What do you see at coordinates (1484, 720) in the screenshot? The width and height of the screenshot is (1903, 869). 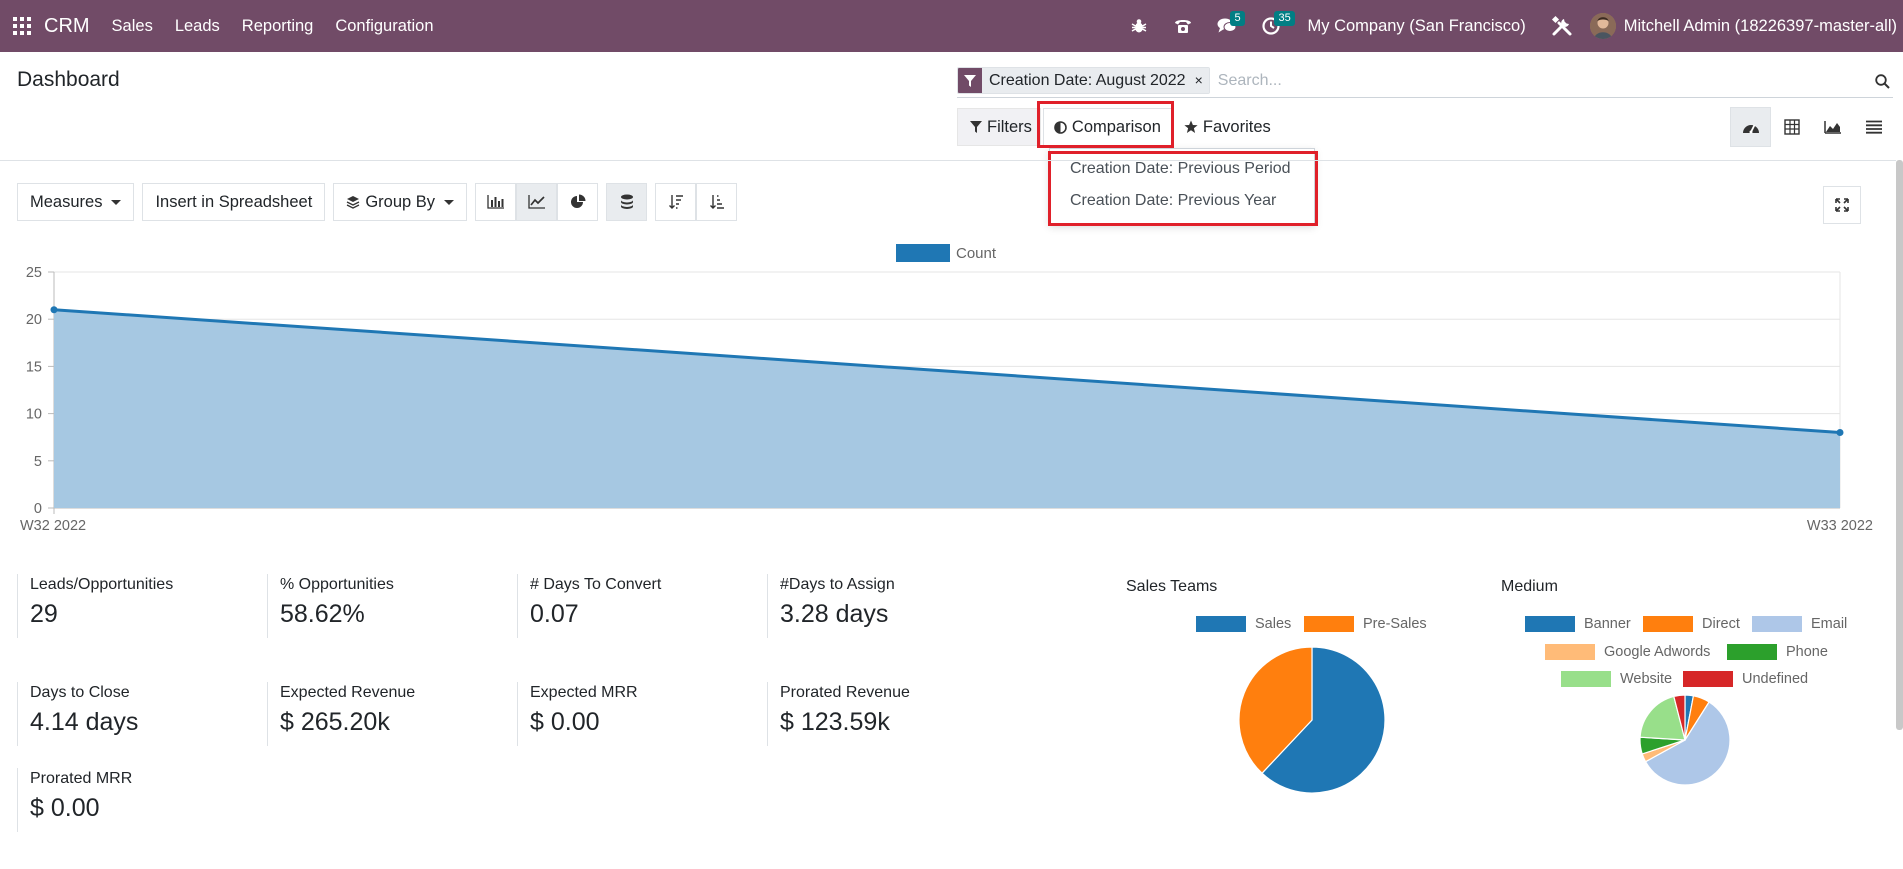 I see `pie-charts` at bounding box center [1484, 720].